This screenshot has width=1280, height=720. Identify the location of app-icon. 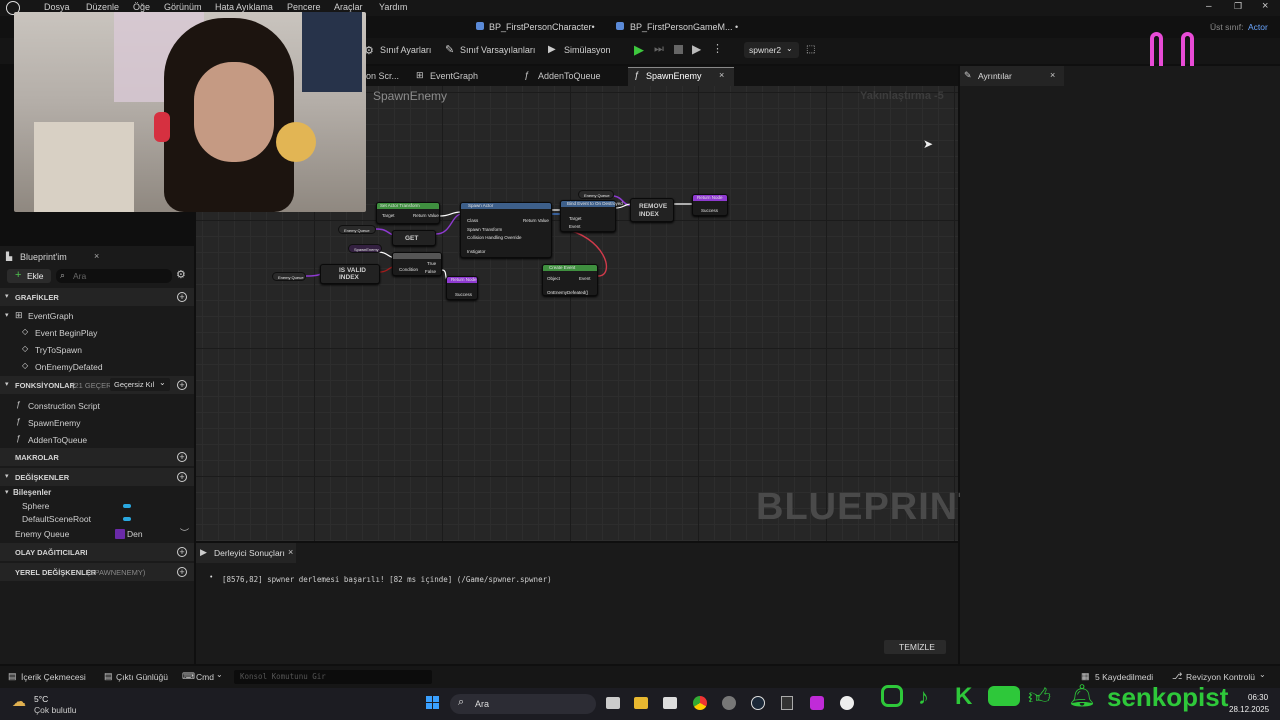
(729, 703).